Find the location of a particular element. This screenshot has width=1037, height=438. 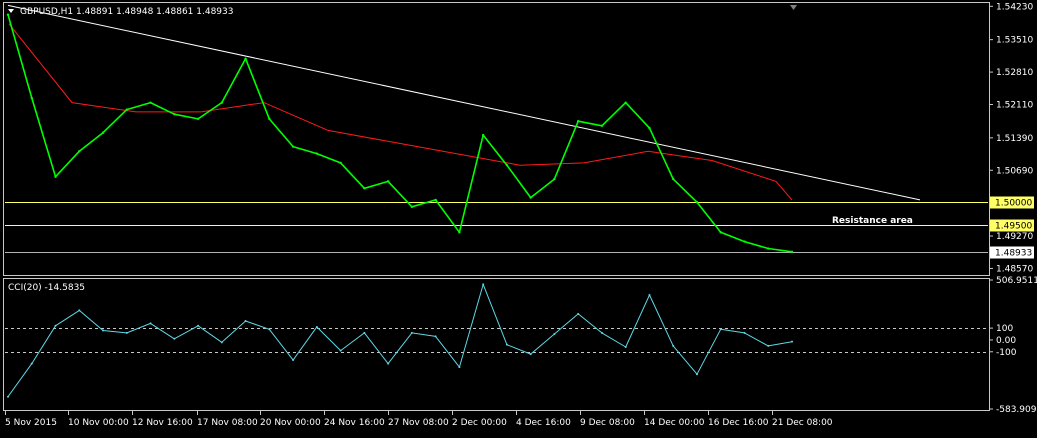

triangle-down-icon is located at coordinates (11, 11).